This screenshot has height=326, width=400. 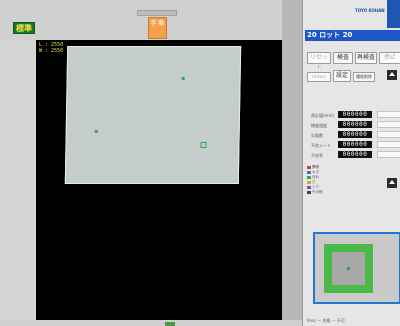 What do you see at coordinates (393, 14) in the screenshot?
I see `brand-logo` at bounding box center [393, 14].